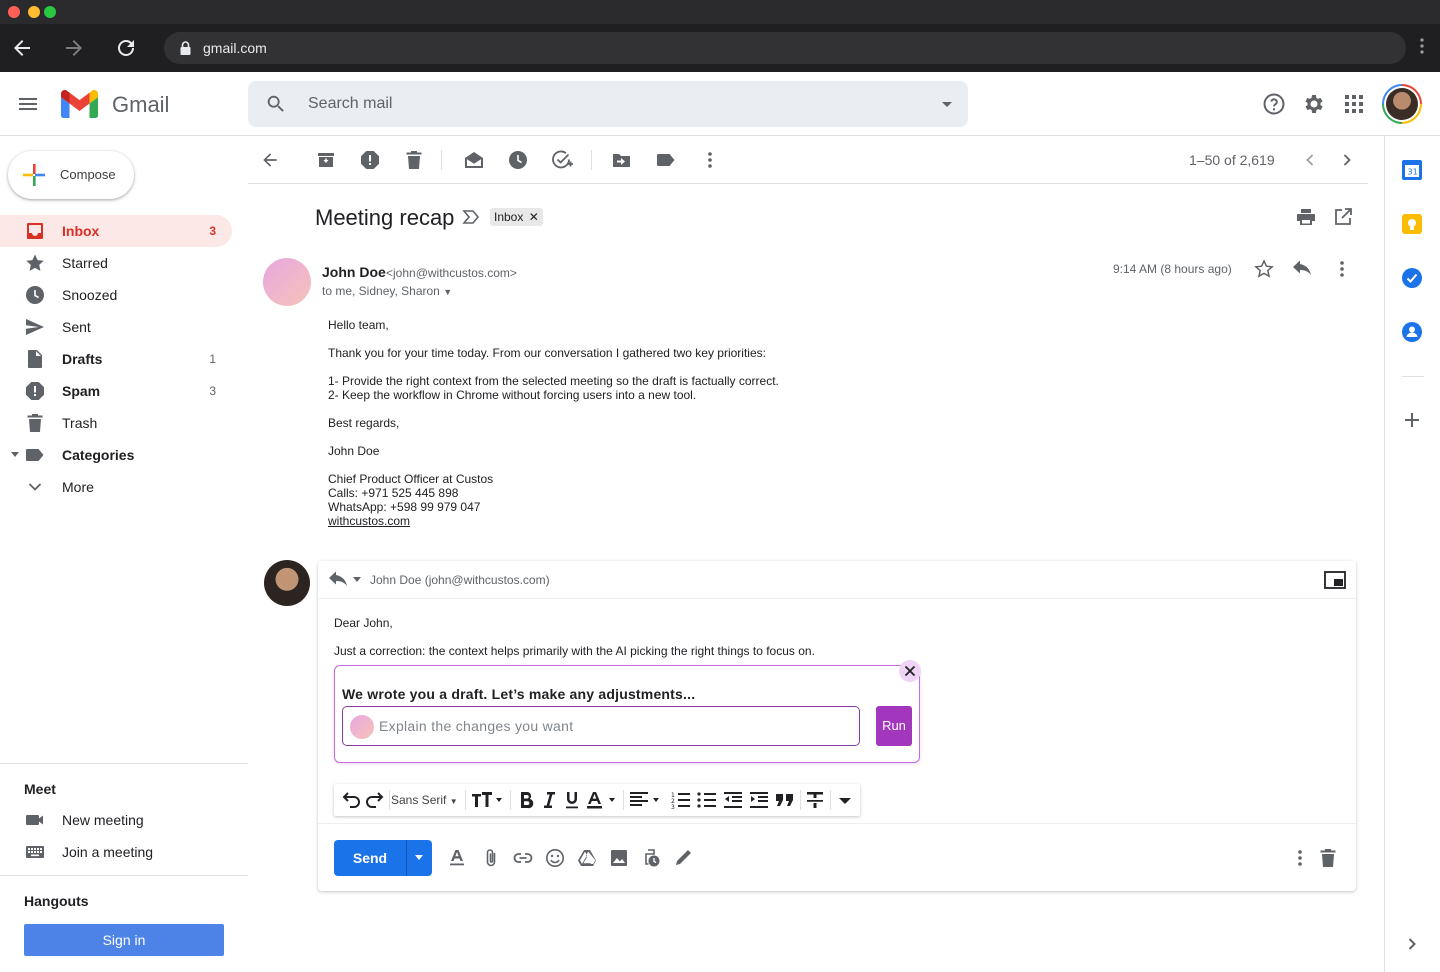 This screenshot has width=1440, height=972. I want to click on undo-icon, so click(351, 800).